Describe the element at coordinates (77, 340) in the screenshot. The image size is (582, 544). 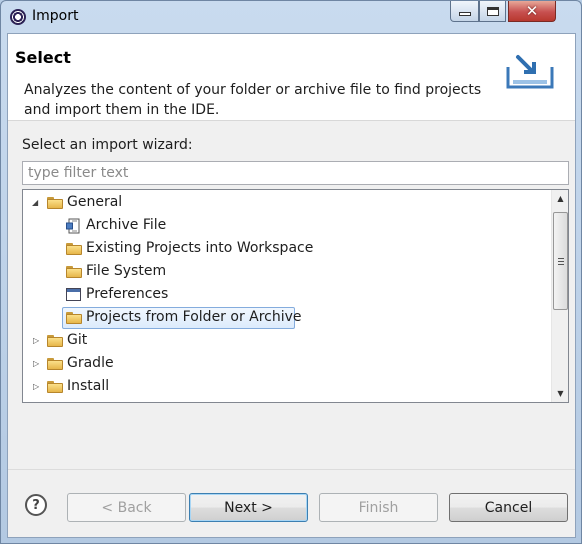
I see `tree-item-label: Git` at that location.